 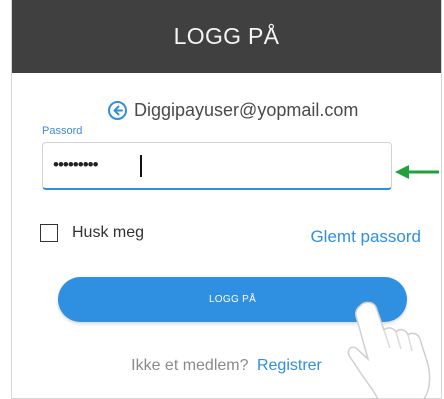 What do you see at coordinates (117, 110) in the screenshot?
I see `arrow-left-circle-icon` at bounding box center [117, 110].